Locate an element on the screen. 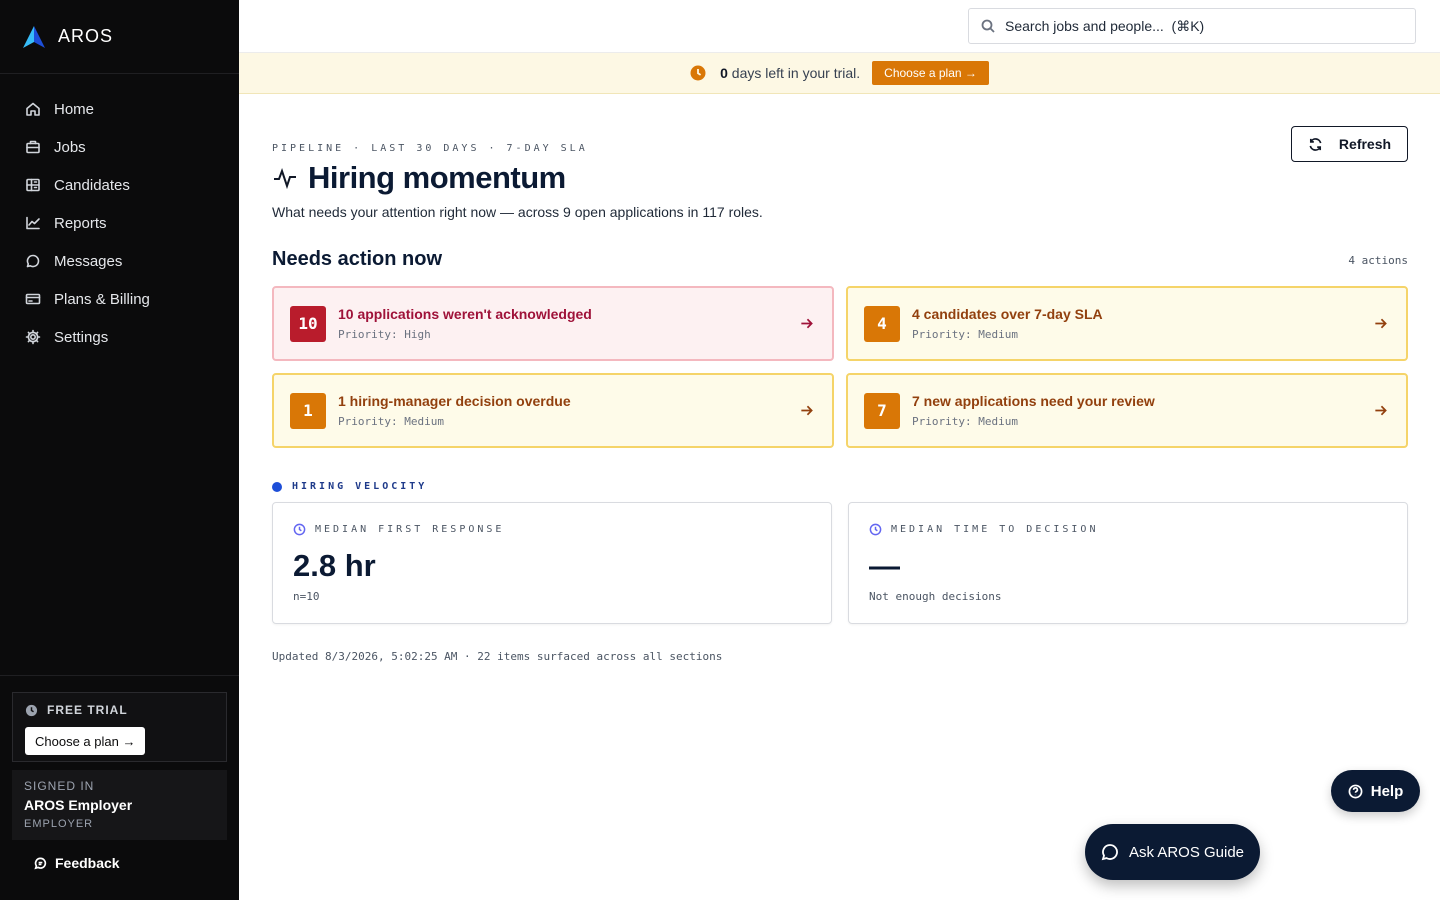 The image size is (1440, 900). sidebar-choose-plan-button: Choose a plan → is located at coordinates (85, 741).